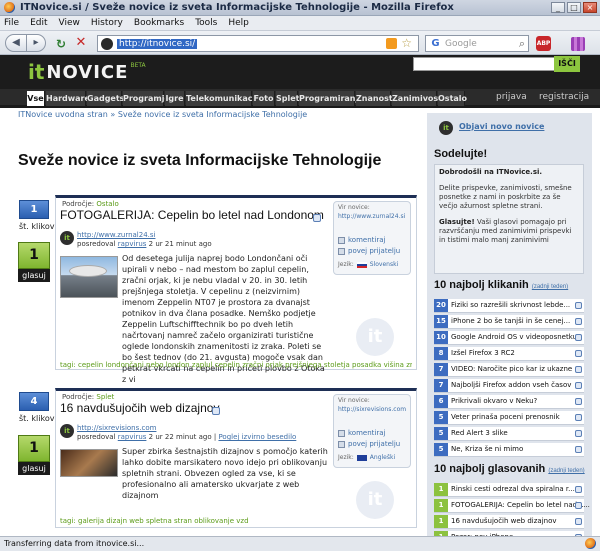 Image resolution: width=600 pixels, height=551 pixels. I want to click on nav-tab-splet: Splet, so click(287, 98).